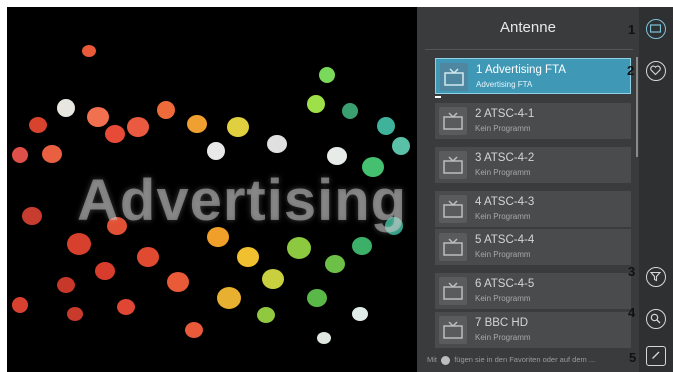  Describe the element at coordinates (533, 165) in the screenshot. I see `channel-item-3: 3 ATSC-4-2 Kein Programm` at that location.